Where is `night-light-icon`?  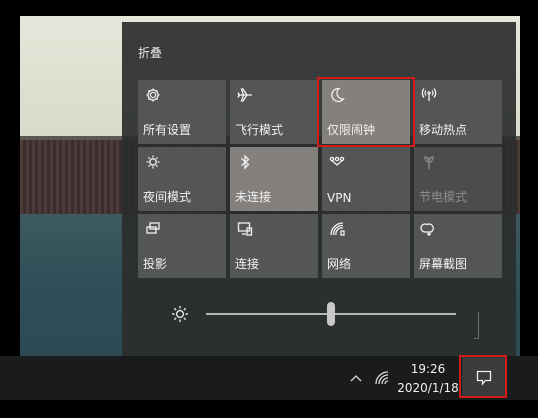 night-light-icon is located at coordinates (153, 162).